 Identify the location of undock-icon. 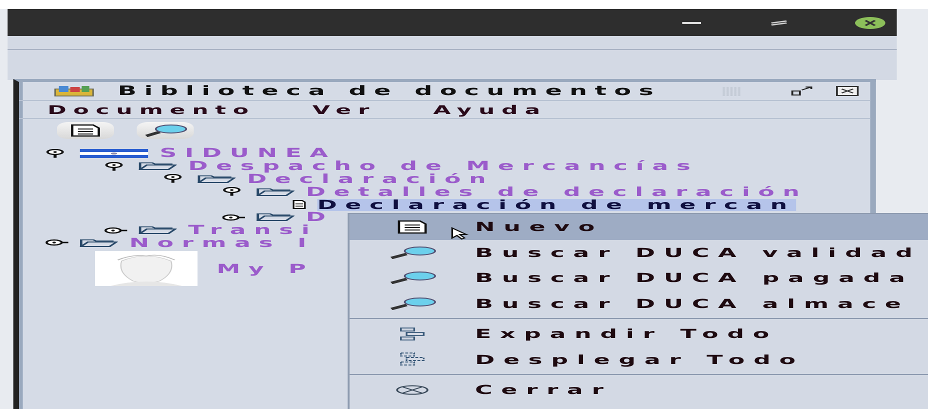
(802, 91).